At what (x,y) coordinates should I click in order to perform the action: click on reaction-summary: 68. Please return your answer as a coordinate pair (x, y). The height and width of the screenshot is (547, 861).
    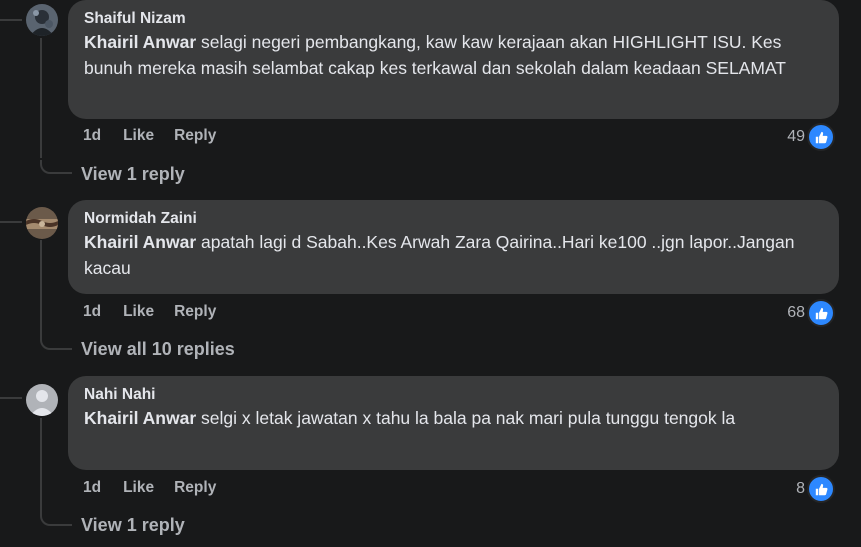
    Looking at the image, I should click on (811, 313).